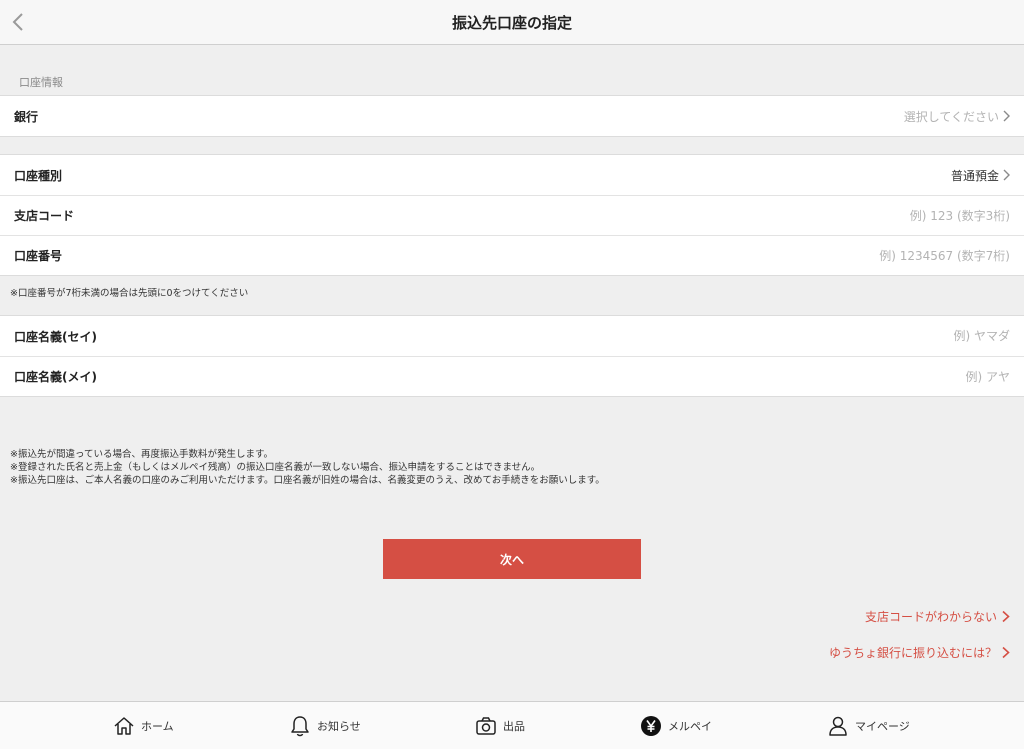 The width and height of the screenshot is (1024, 749). I want to click on name-mei-row: 口座名義(メイ), so click(512, 376).